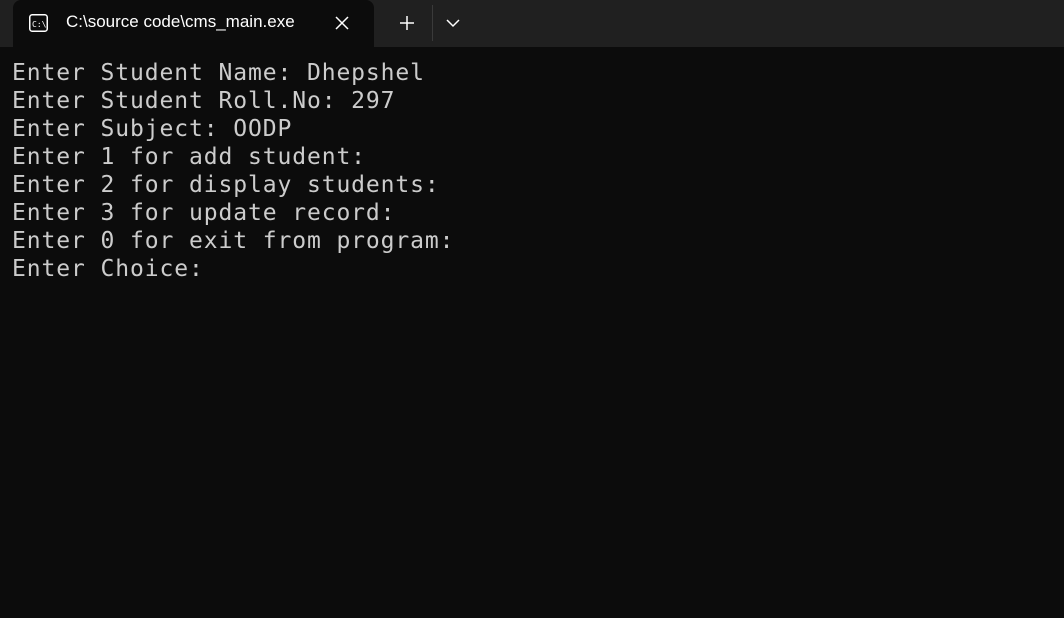  I want to click on console-line: Enter 2 for display students:, so click(226, 185).